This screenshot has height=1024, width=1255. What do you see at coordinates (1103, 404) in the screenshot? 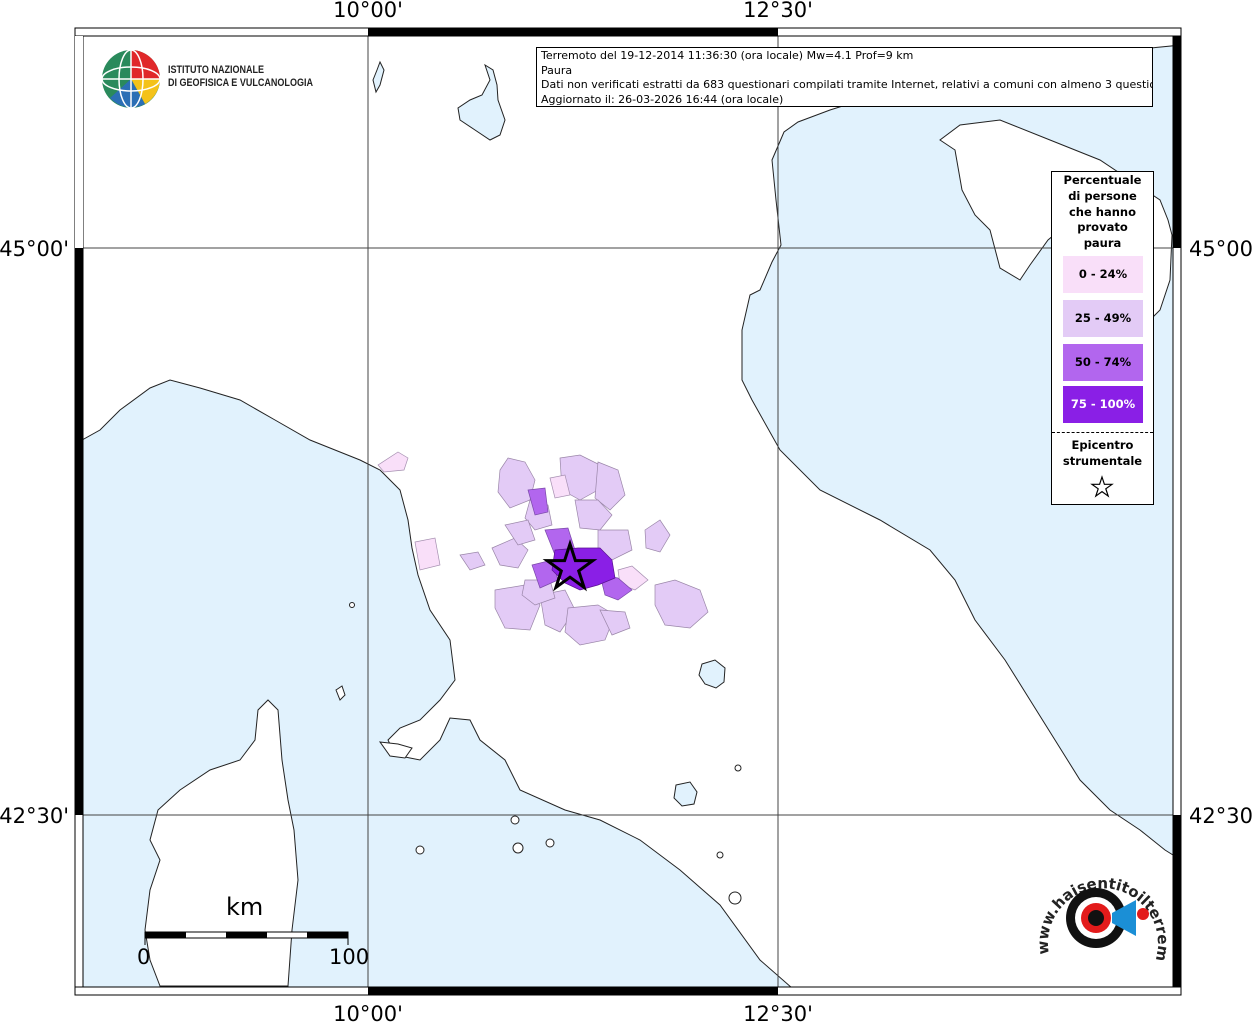
I see `legend-class-75-100: 75 - 100%` at bounding box center [1103, 404].